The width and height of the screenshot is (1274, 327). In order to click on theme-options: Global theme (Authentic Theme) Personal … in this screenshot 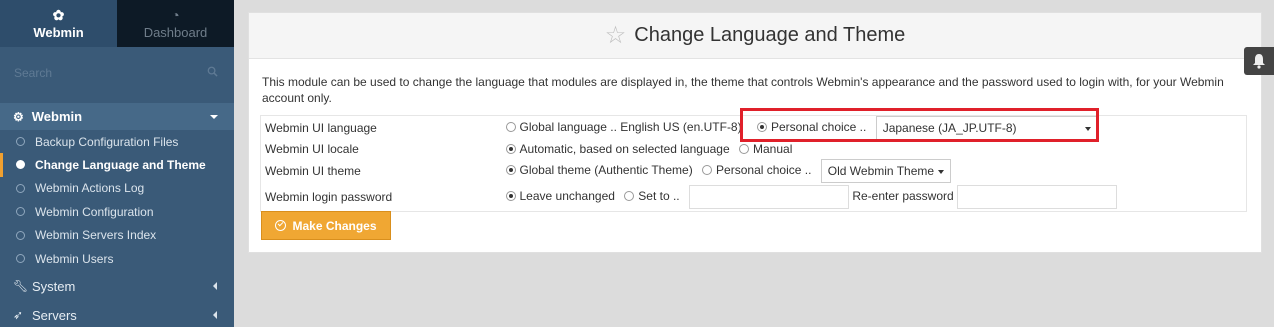, I will do `click(876, 171)`.